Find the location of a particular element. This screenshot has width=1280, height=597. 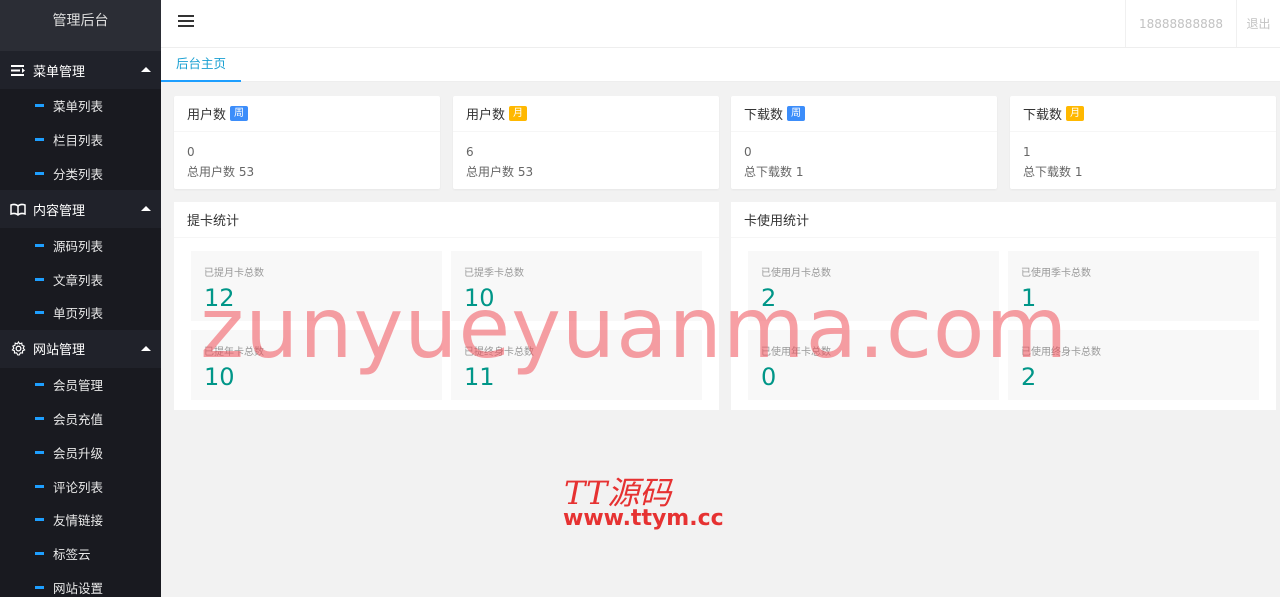

user-account: 18888888888 is located at coordinates (1180, 23).